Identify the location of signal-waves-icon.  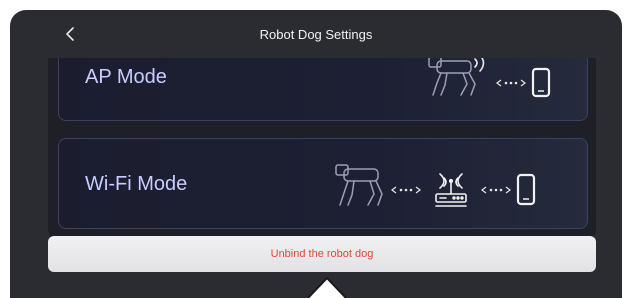
(479, 65).